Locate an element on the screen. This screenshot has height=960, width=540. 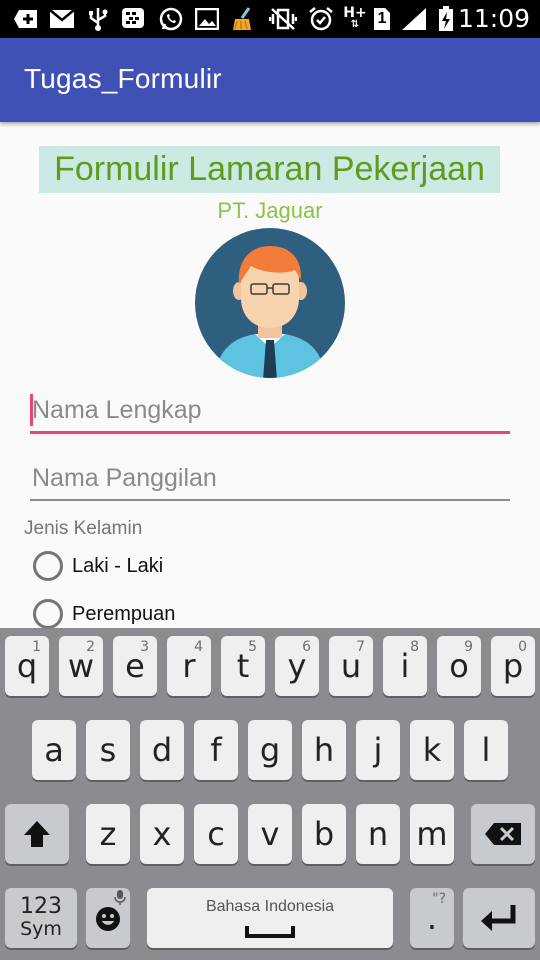
vibrate-off-icon is located at coordinates (283, 19).